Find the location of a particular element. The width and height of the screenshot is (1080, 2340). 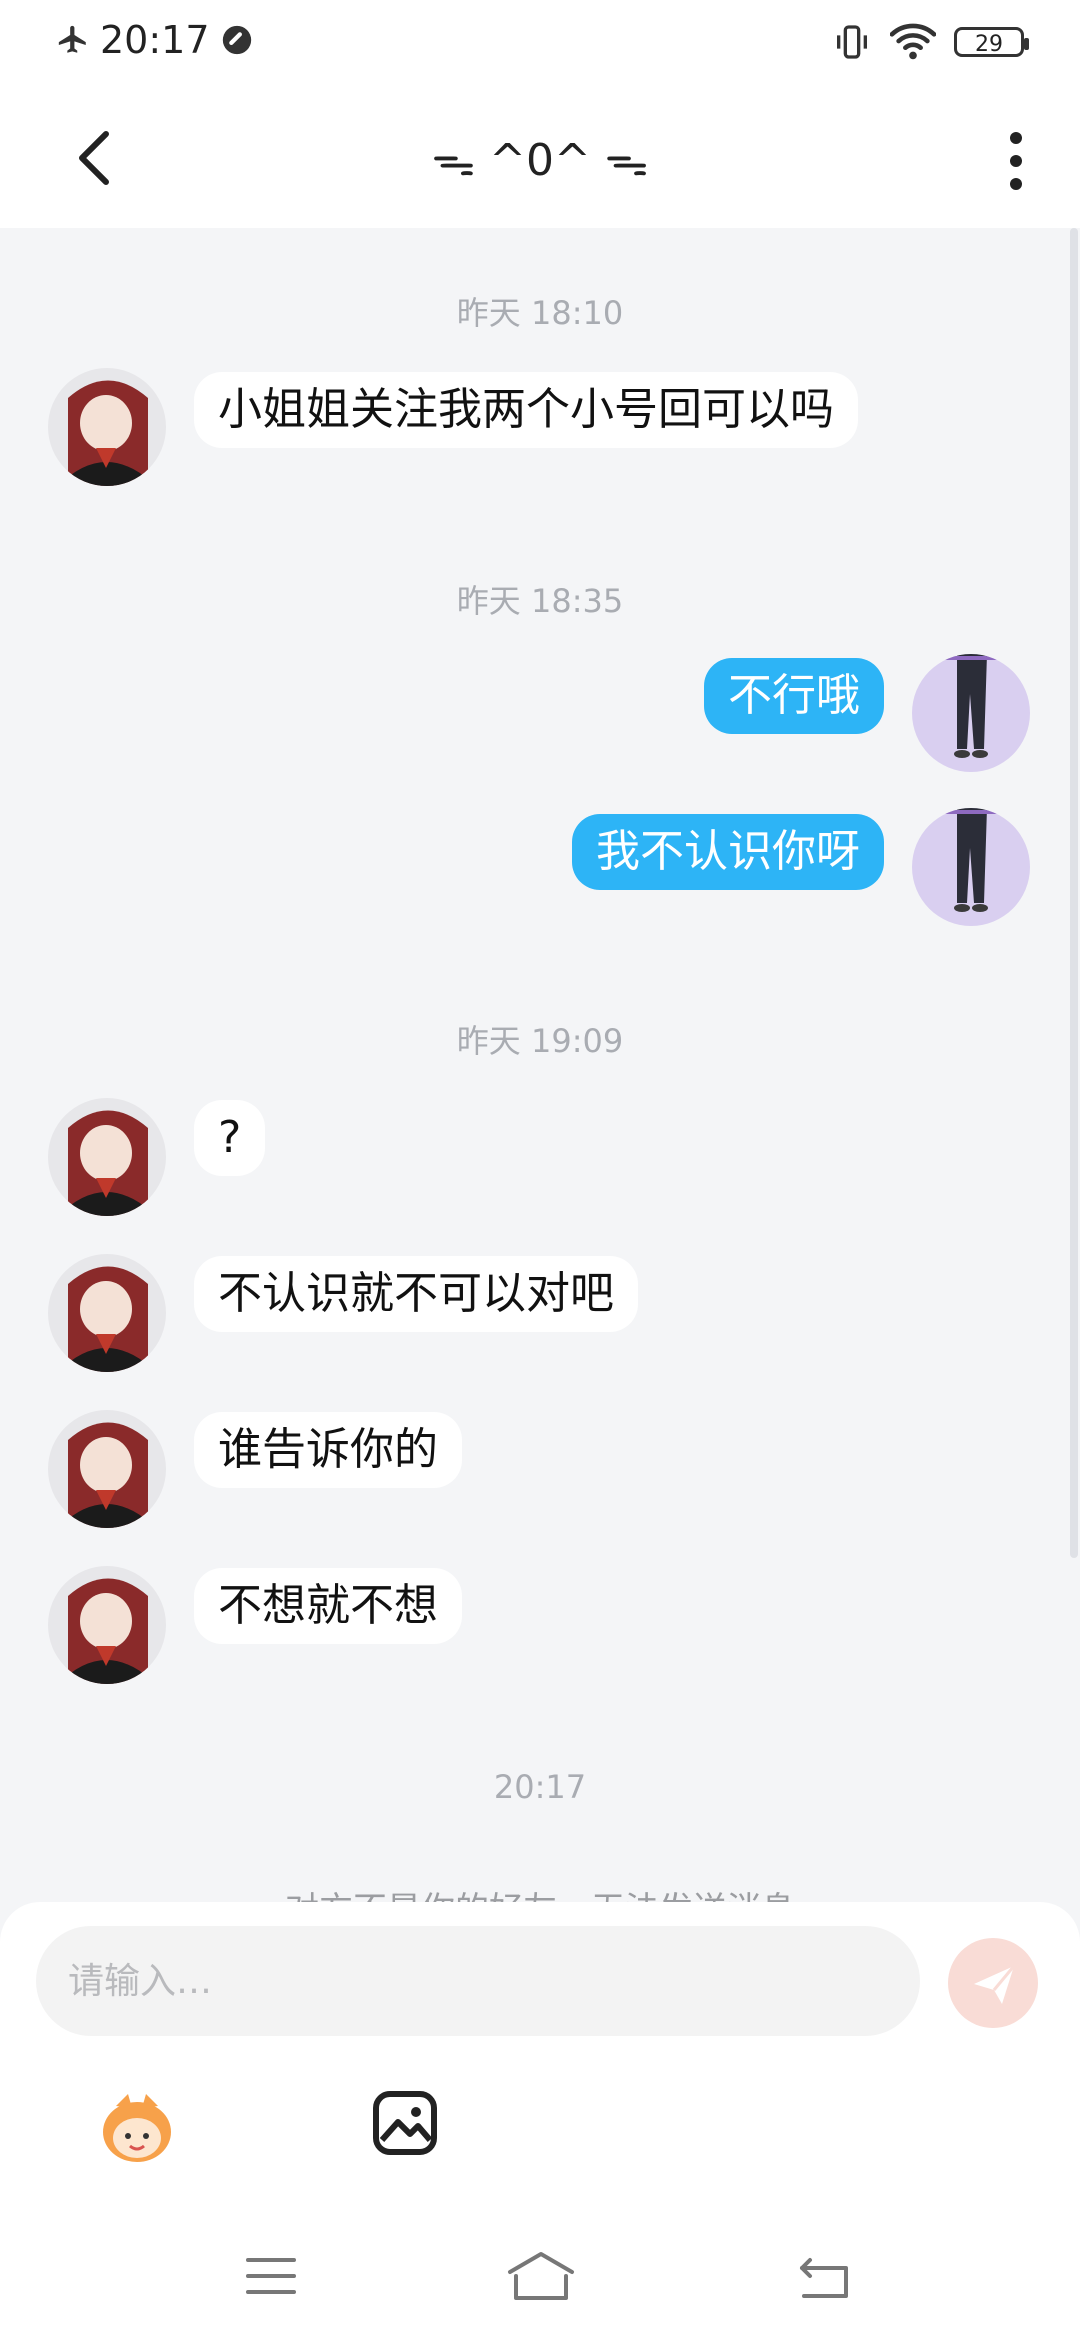

menu-icon is located at coordinates (271, 2276).